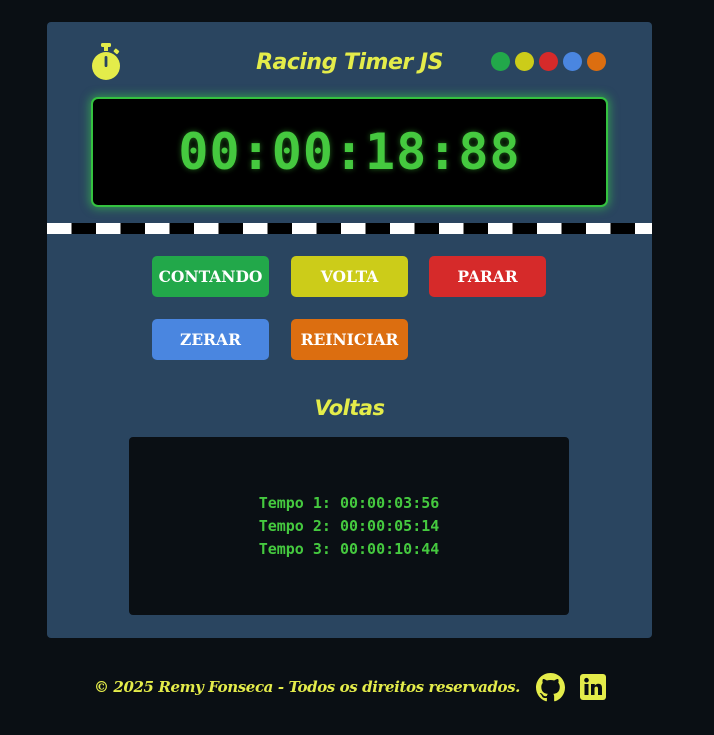 This screenshot has width=714, height=735. I want to click on color-dots, so click(548, 62).